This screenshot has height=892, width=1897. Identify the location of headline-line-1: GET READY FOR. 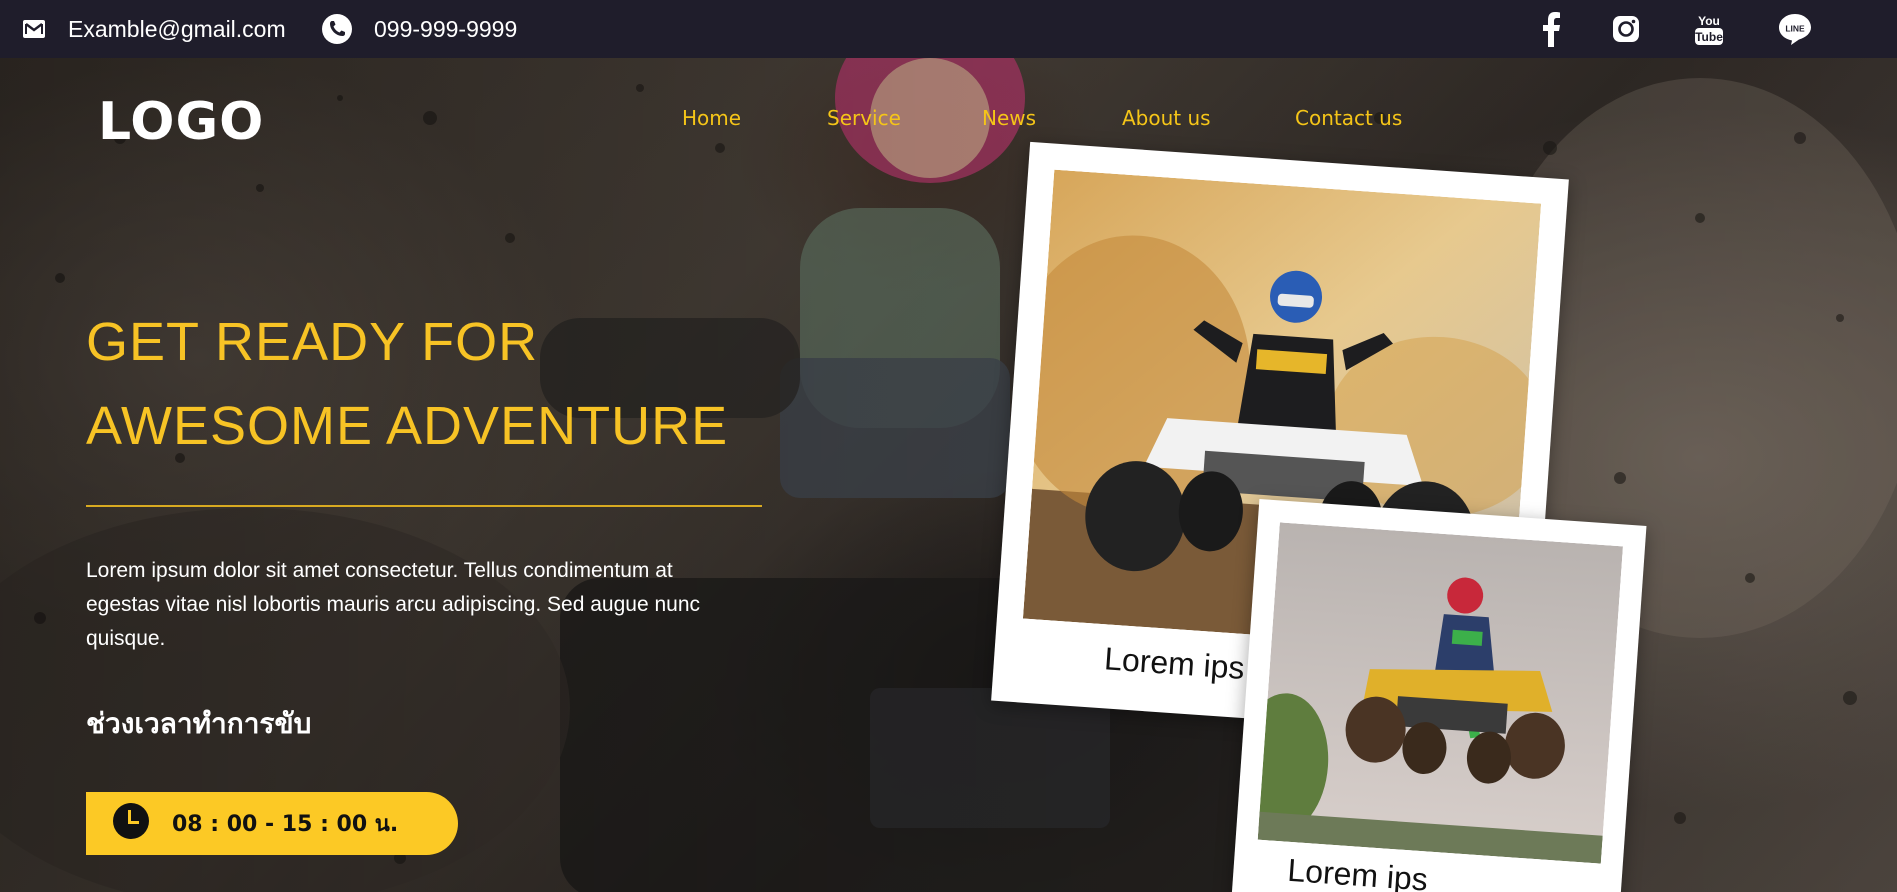
(312, 342).